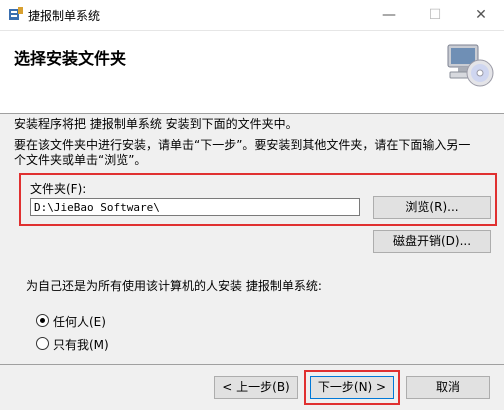  Describe the element at coordinates (16, 13) in the screenshot. I see `installer-icon` at that location.